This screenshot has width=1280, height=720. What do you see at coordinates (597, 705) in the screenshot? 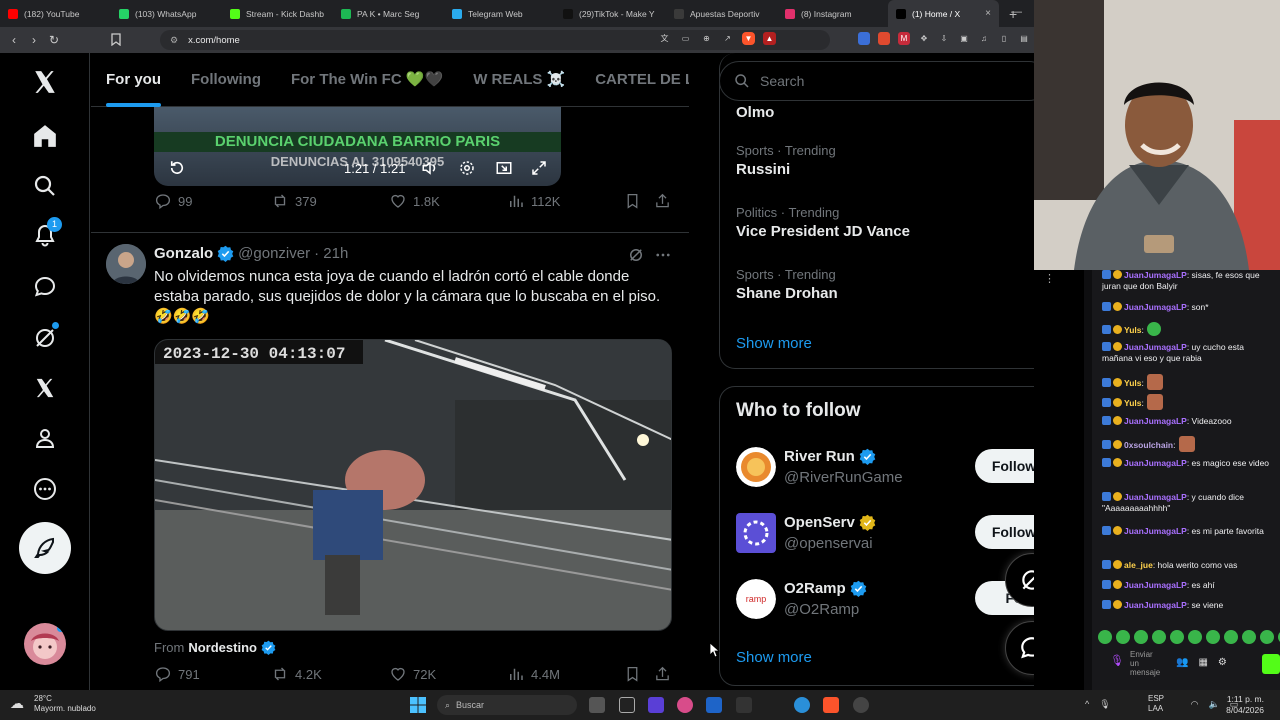
I see `task-view-icon` at bounding box center [597, 705].